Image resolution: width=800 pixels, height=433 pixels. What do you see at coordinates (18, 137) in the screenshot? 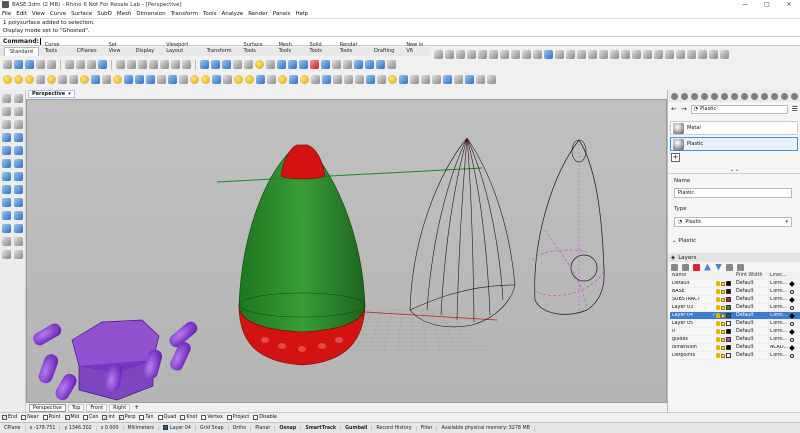
I see `extrude-icon` at bounding box center [18, 137].